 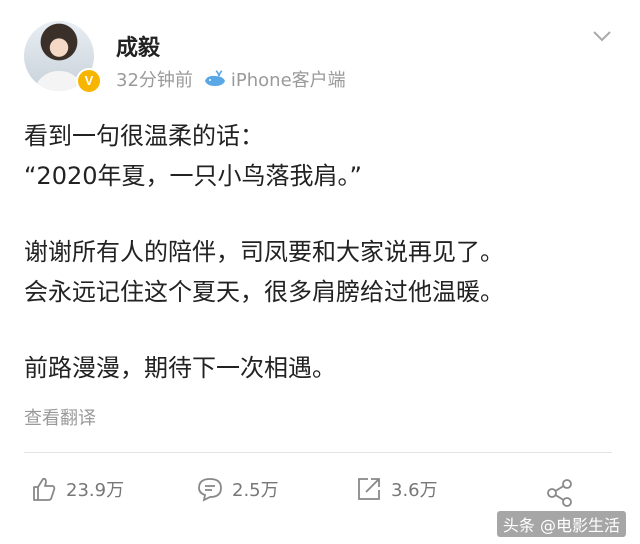 I want to click on post-source-label: iPhone客户端, so click(x=288, y=80).